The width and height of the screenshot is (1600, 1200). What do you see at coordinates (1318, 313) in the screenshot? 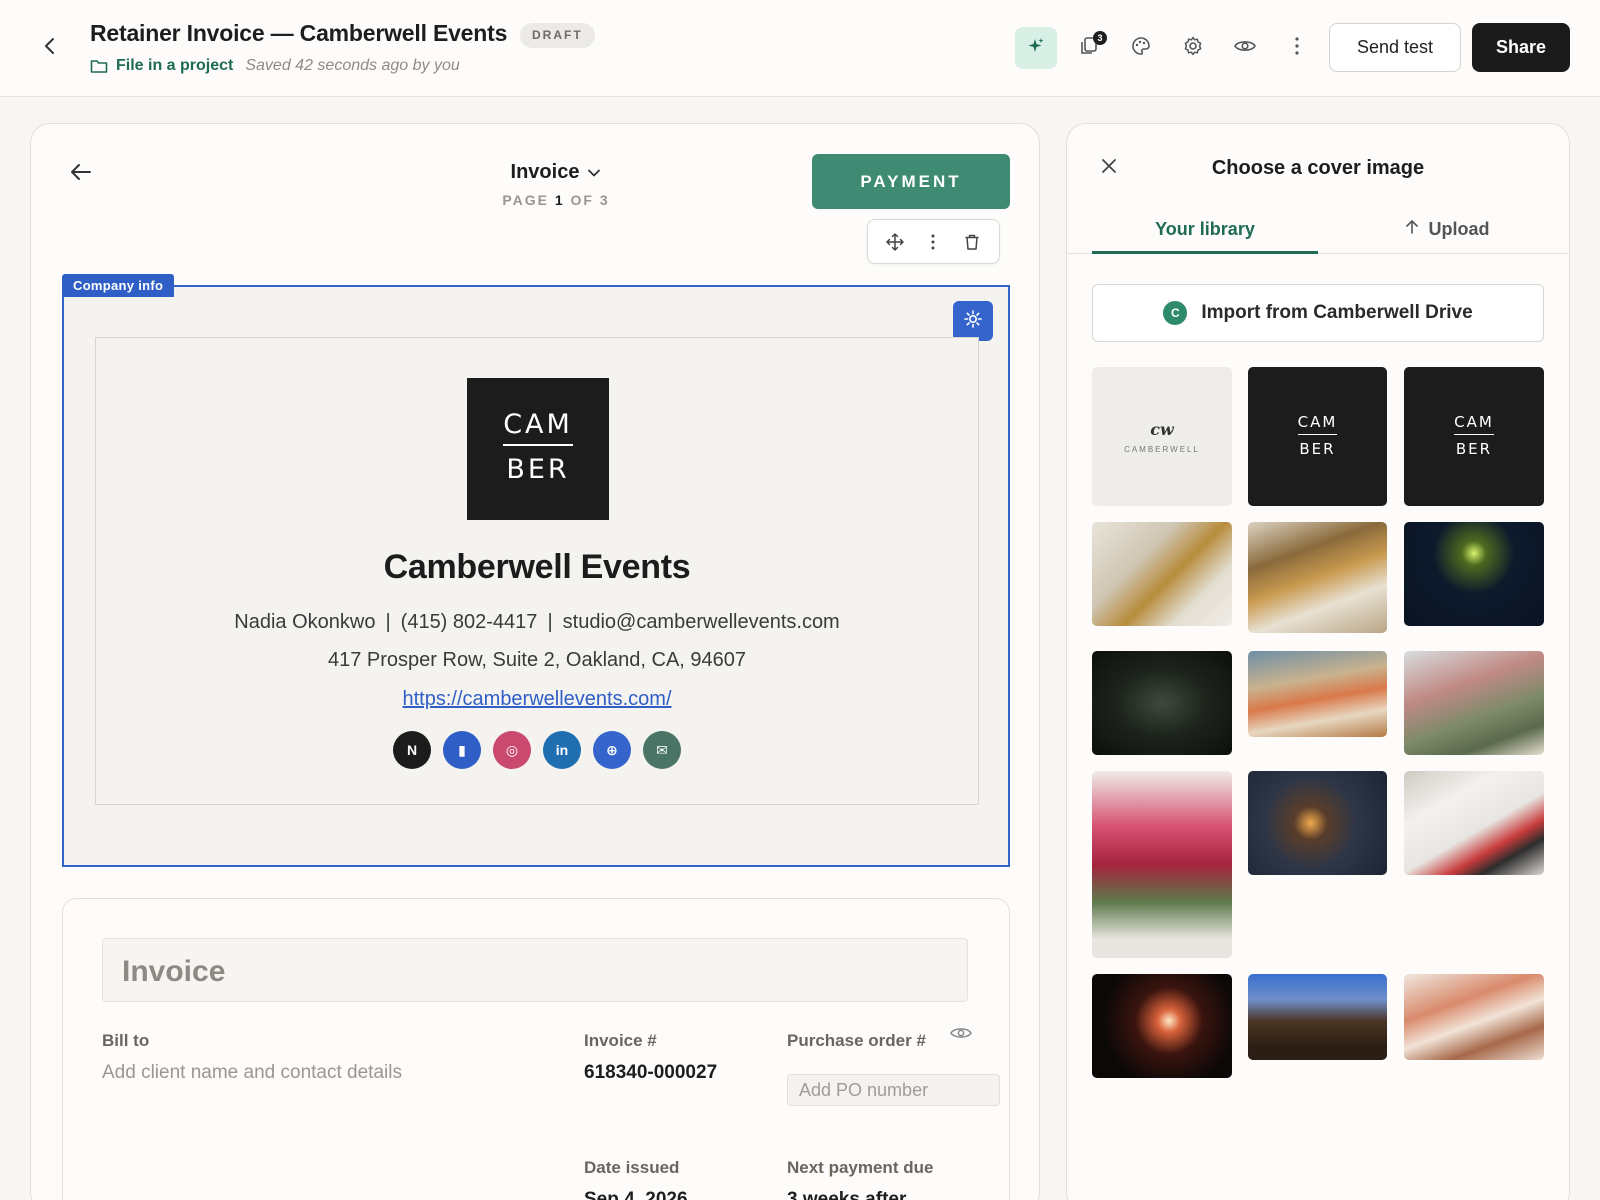
I see `import-drive-button: C Import from Camberwell Drive` at bounding box center [1318, 313].